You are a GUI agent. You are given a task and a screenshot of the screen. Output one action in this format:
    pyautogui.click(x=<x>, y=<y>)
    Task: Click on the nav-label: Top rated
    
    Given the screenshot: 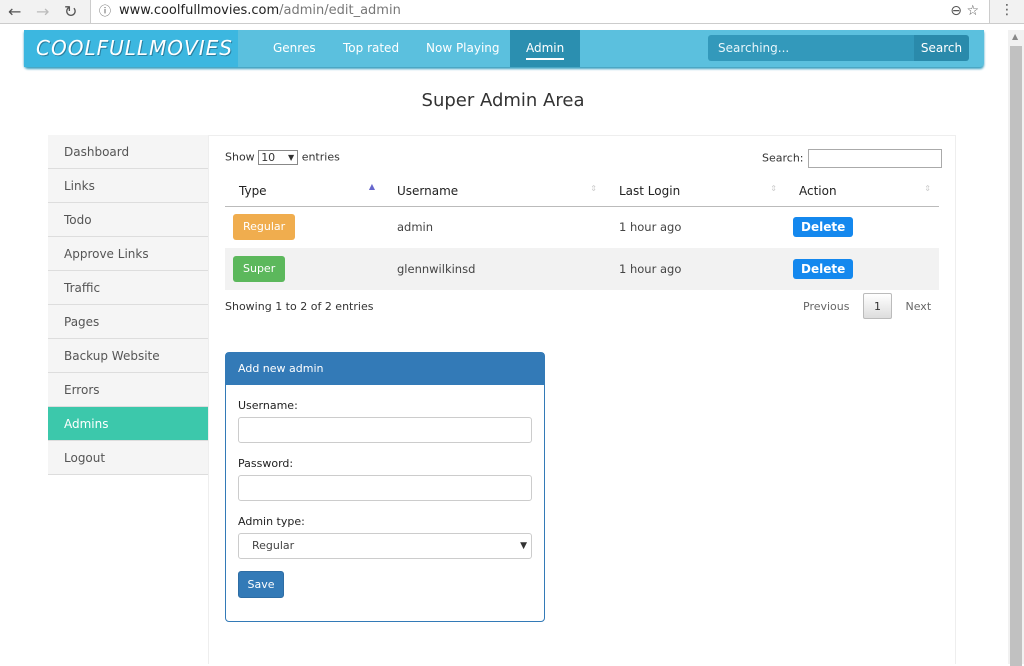 What is the action you would take?
    pyautogui.click(x=371, y=48)
    